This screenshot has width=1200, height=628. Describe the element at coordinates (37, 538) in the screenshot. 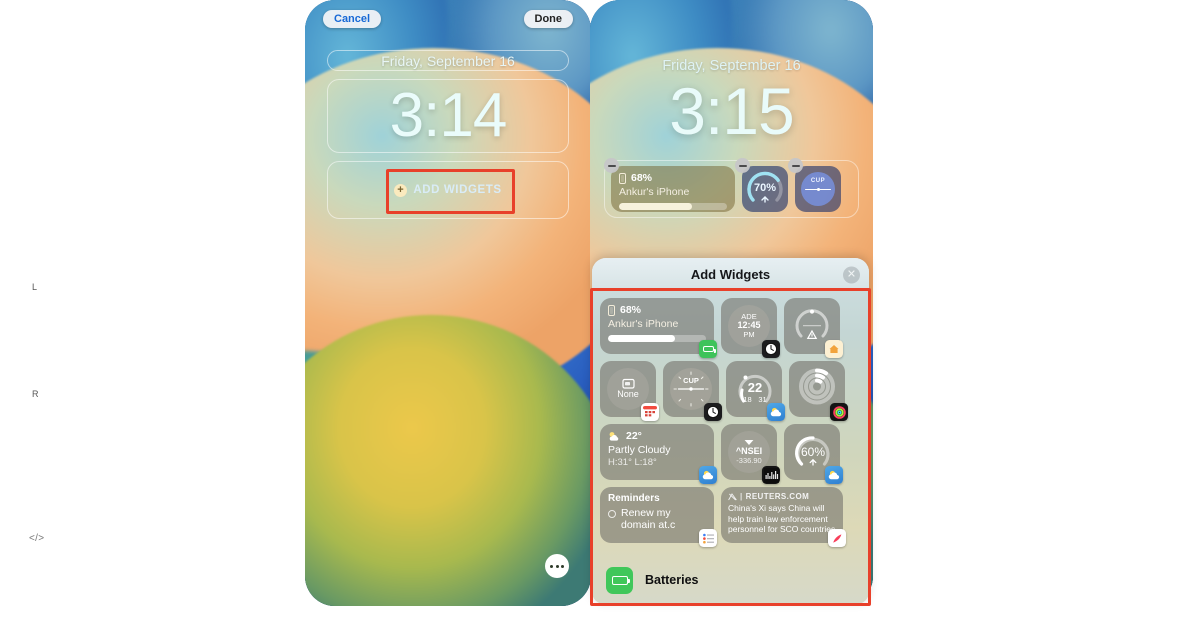

I see `marker-code: </>` at that location.